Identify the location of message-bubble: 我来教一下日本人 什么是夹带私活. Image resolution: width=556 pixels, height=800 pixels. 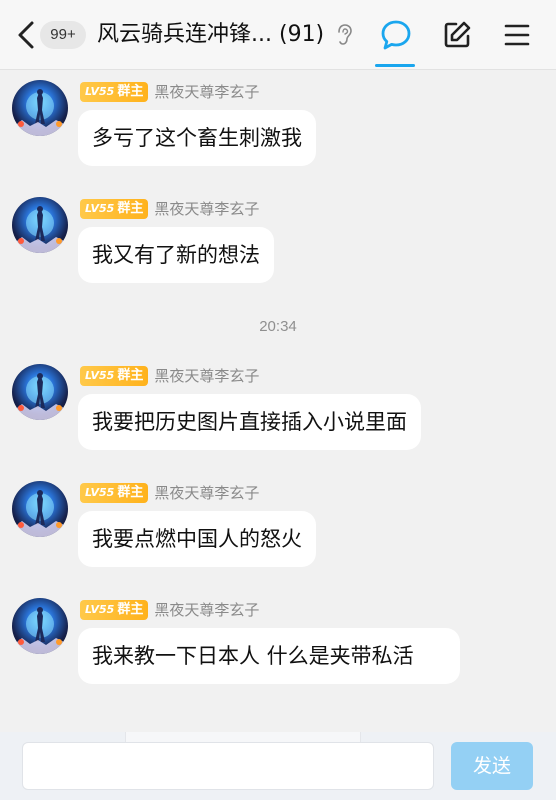
(269, 656).